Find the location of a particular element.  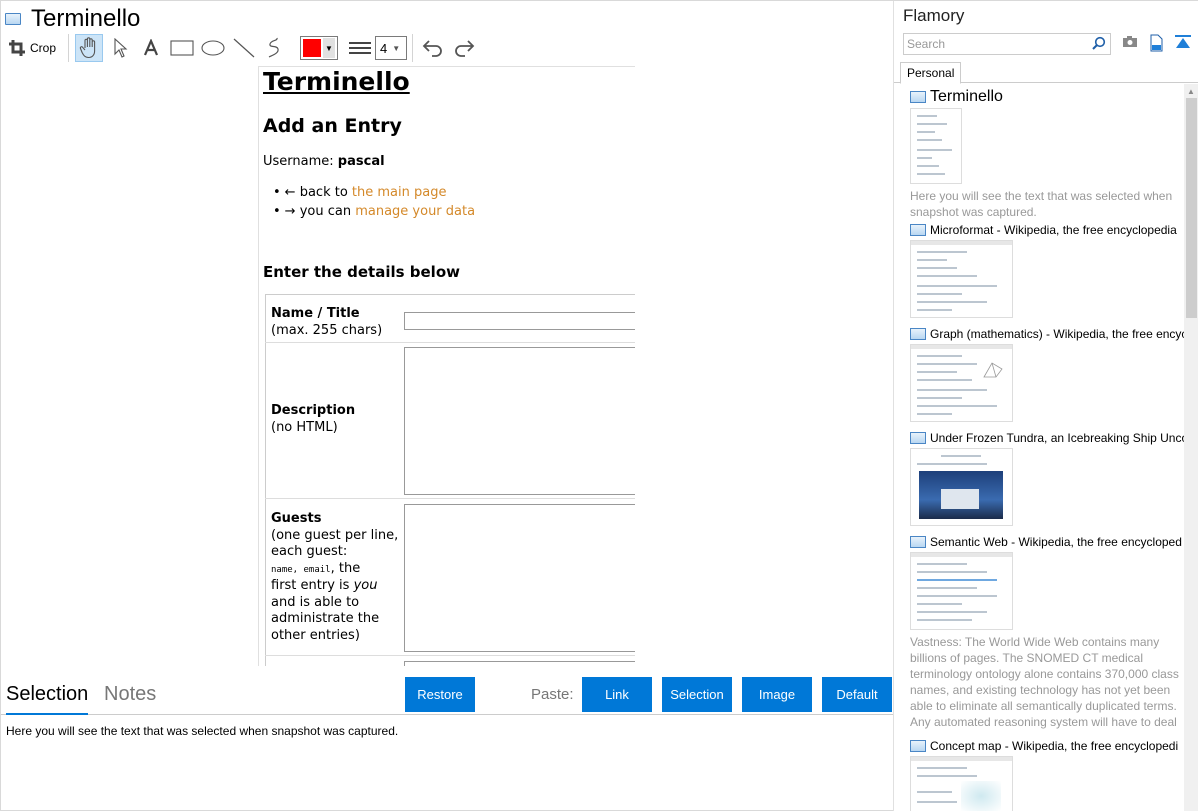

paste-default-button: Default is located at coordinates (857, 694).